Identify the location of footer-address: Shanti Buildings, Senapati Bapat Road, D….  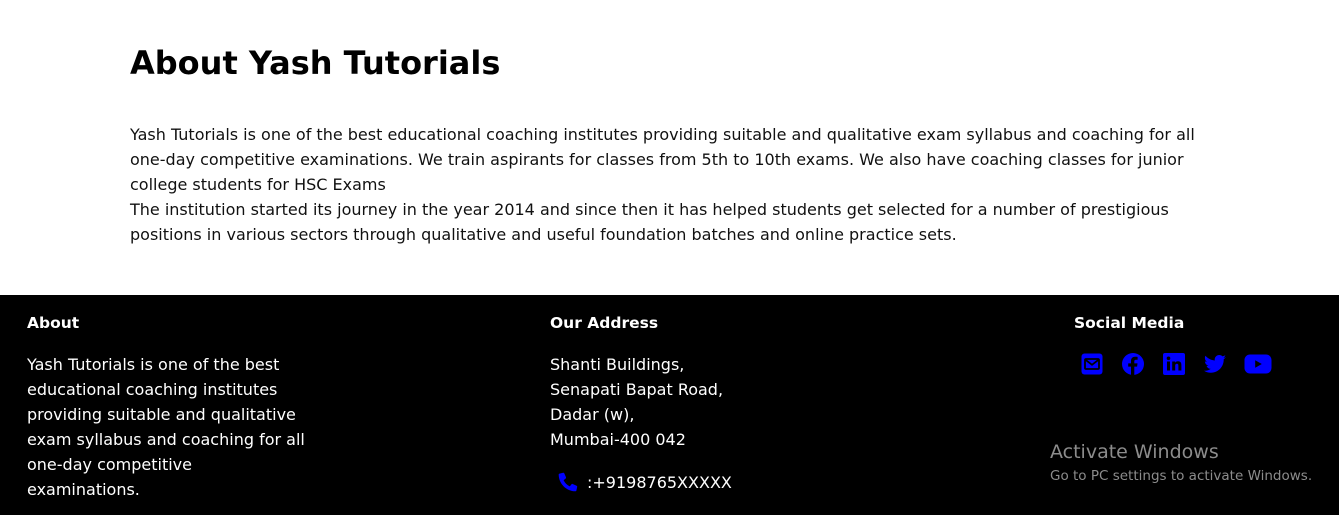
(680, 402).